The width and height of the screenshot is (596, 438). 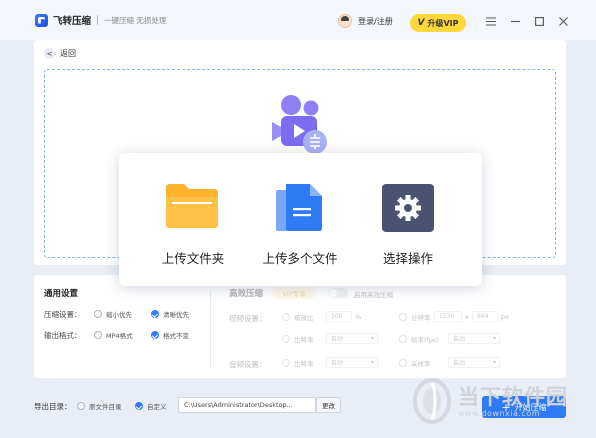 I want to click on select-action-label: 选择操作, so click(x=407, y=258).